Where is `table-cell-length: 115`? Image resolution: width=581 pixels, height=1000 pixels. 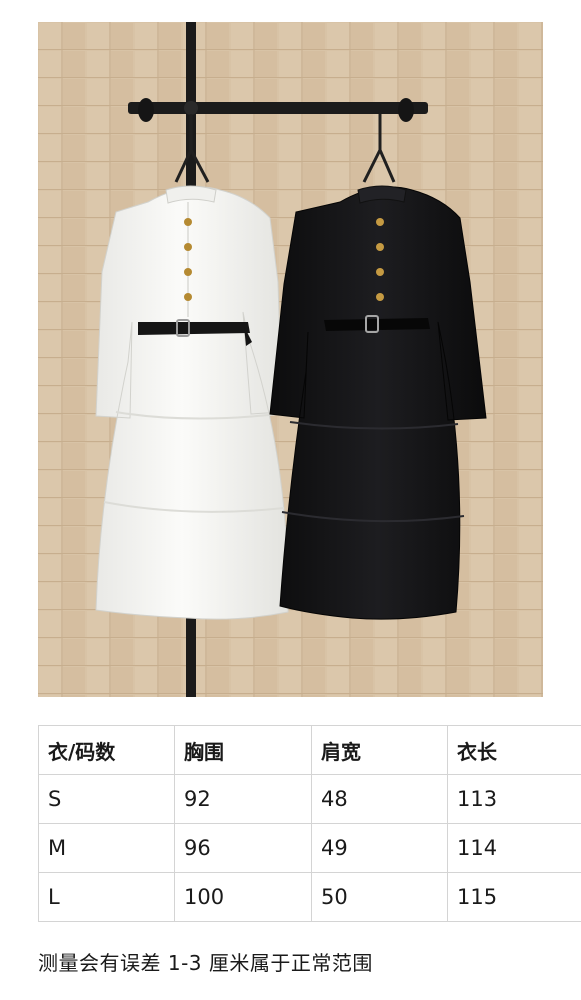
table-cell-length: 115 is located at coordinates (514, 897).